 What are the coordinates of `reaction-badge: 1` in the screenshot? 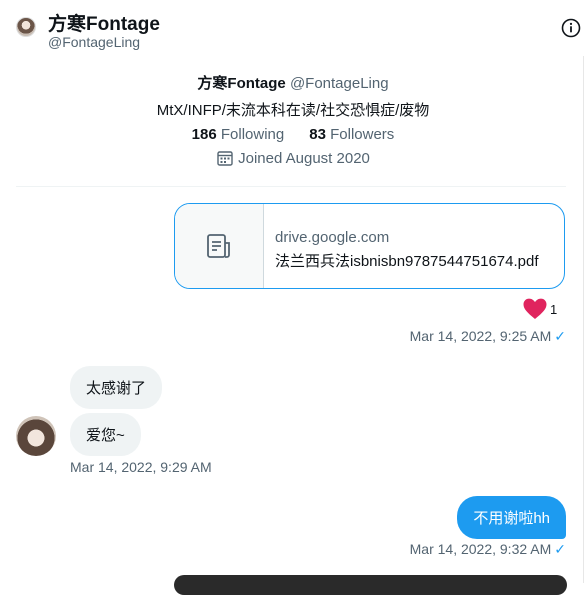 It's located at (539, 309).